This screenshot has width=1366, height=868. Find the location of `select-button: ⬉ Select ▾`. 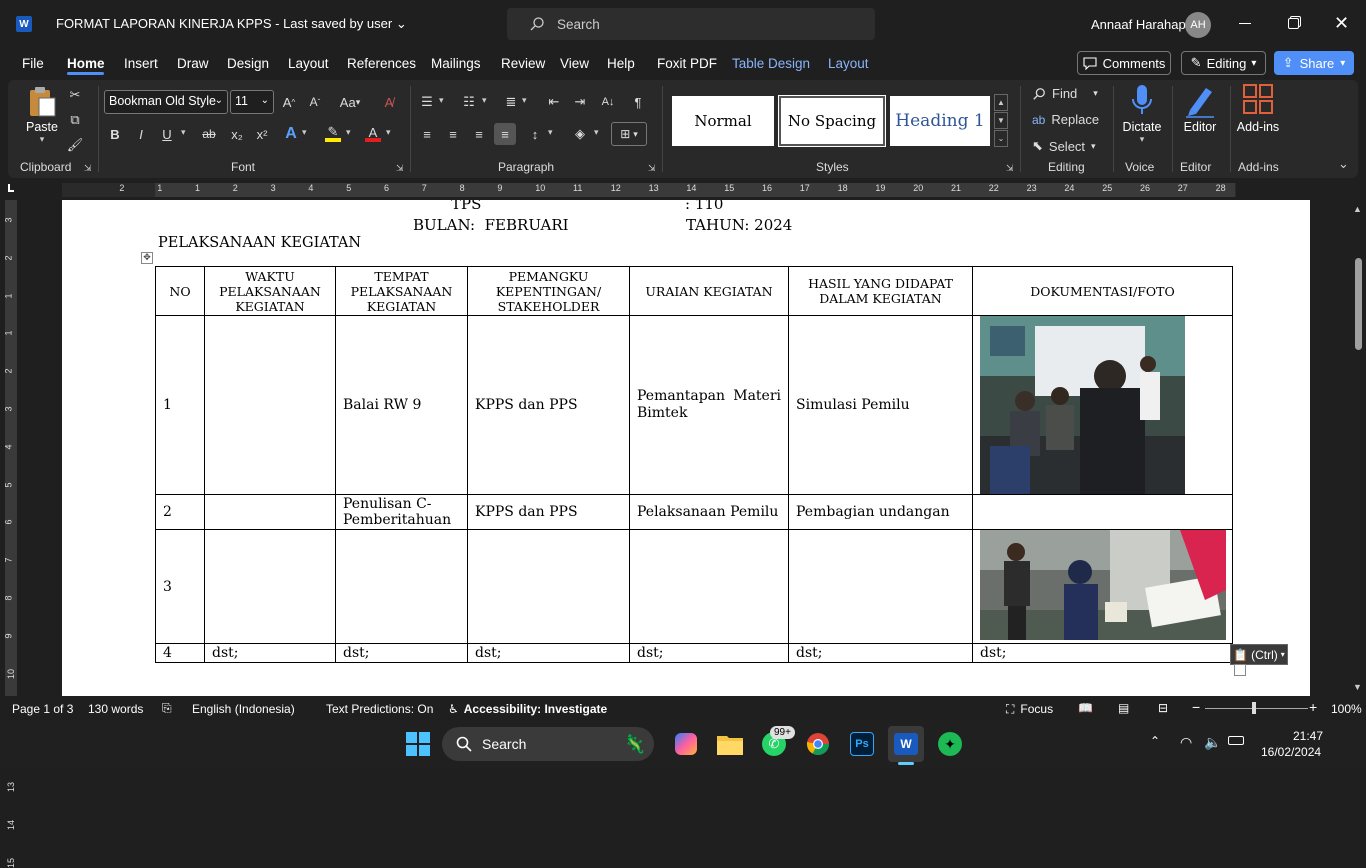

select-button: ⬉ Select ▾ is located at coordinates (1064, 146).